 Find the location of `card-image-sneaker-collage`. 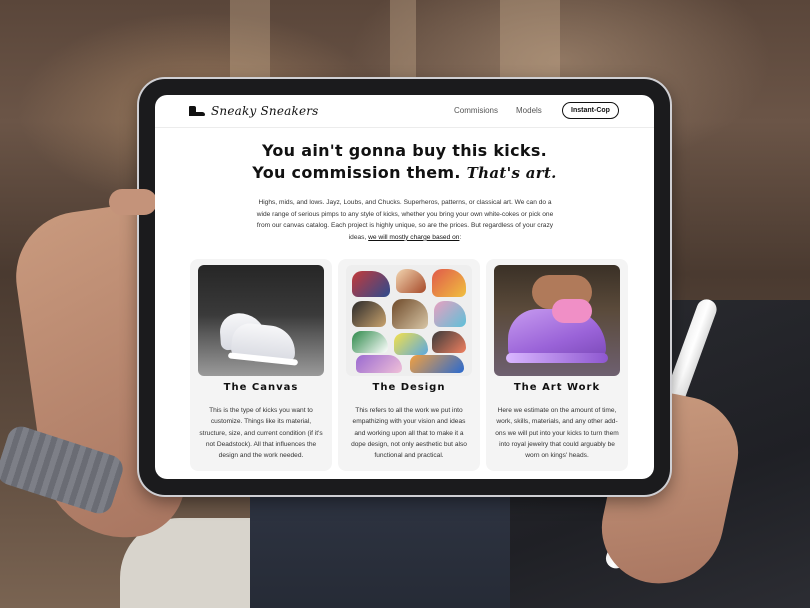

card-image-sneaker-collage is located at coordinates (409, 320).